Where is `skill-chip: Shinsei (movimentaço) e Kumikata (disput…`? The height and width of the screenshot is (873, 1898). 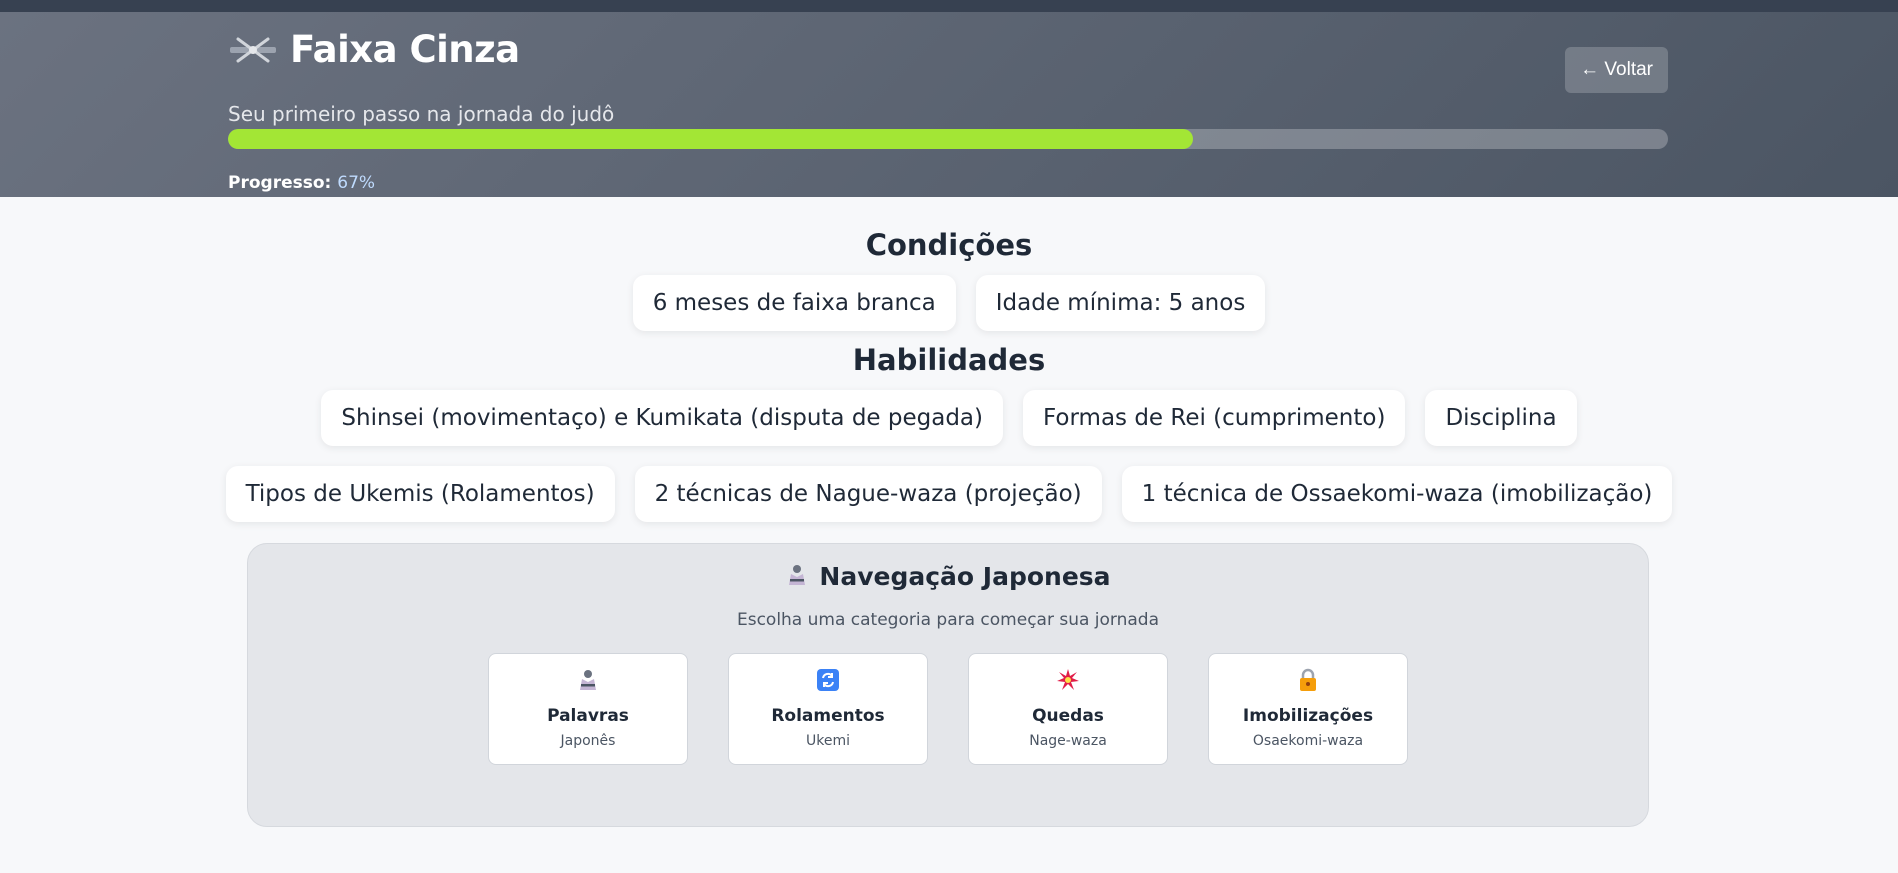
skill-chip: Shinsei (movimentaço) e Kumikata (disput… is located at coordinates (662, 418).